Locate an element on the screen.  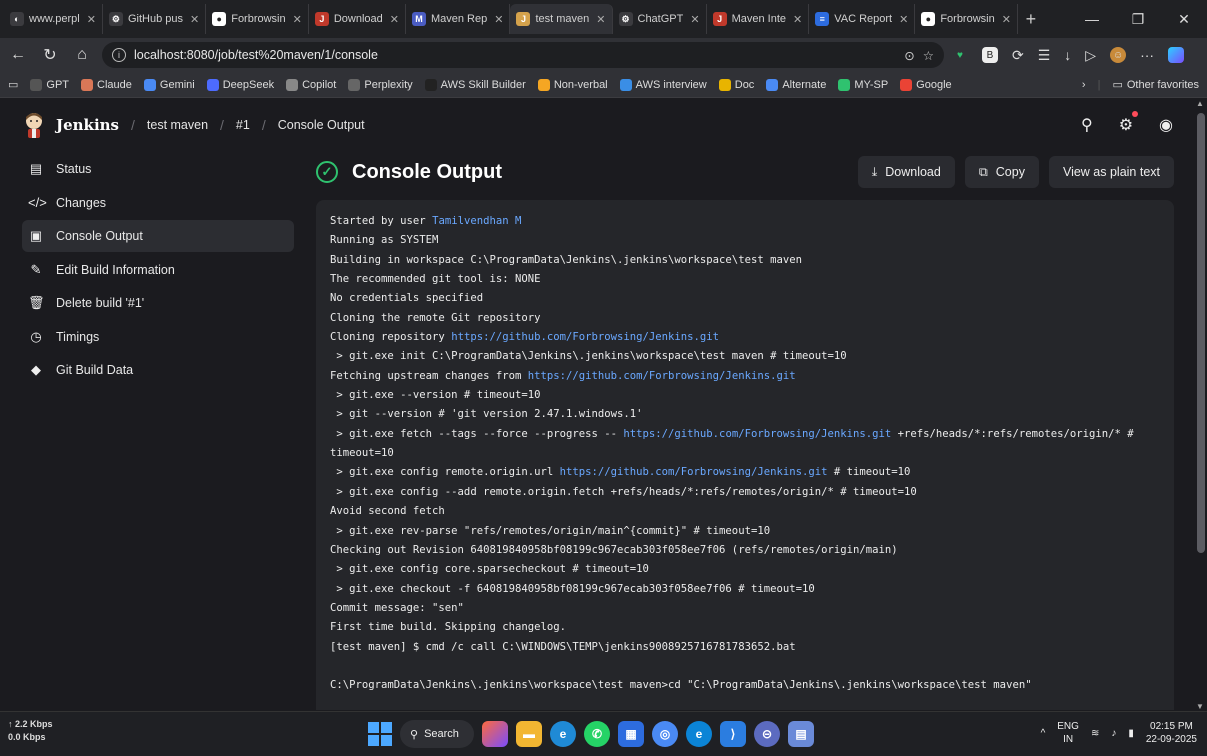
shield-extension-icon: ♥ is located at coordinates (960, 55).